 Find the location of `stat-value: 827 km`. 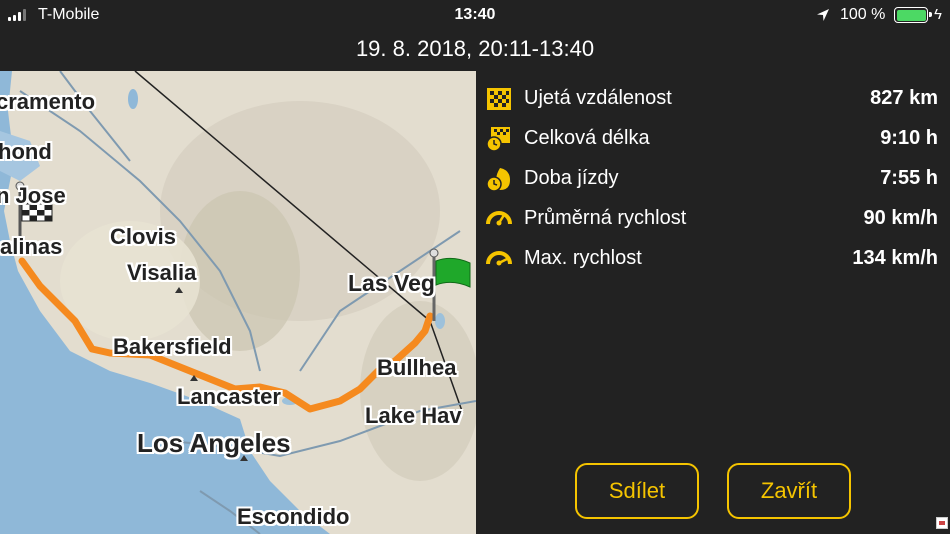

stat-value: 827 km is located at coordinates (904, 98).